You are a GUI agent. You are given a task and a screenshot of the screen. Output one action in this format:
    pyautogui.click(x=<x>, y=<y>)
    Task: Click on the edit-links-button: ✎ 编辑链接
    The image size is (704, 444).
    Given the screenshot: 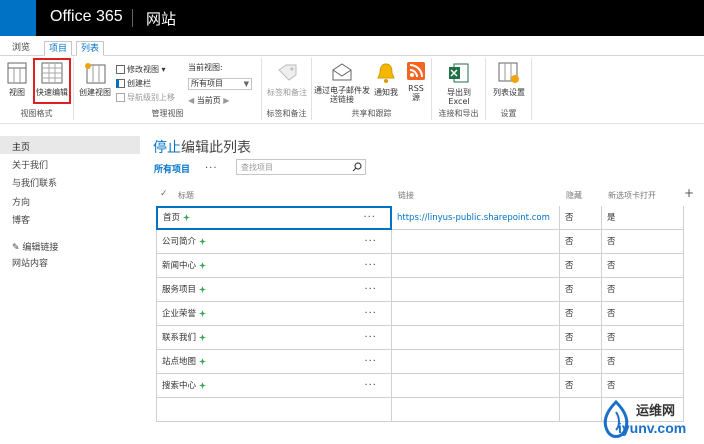 What is the action you would take?
    pyautogui.click(x=35, y=246)
    